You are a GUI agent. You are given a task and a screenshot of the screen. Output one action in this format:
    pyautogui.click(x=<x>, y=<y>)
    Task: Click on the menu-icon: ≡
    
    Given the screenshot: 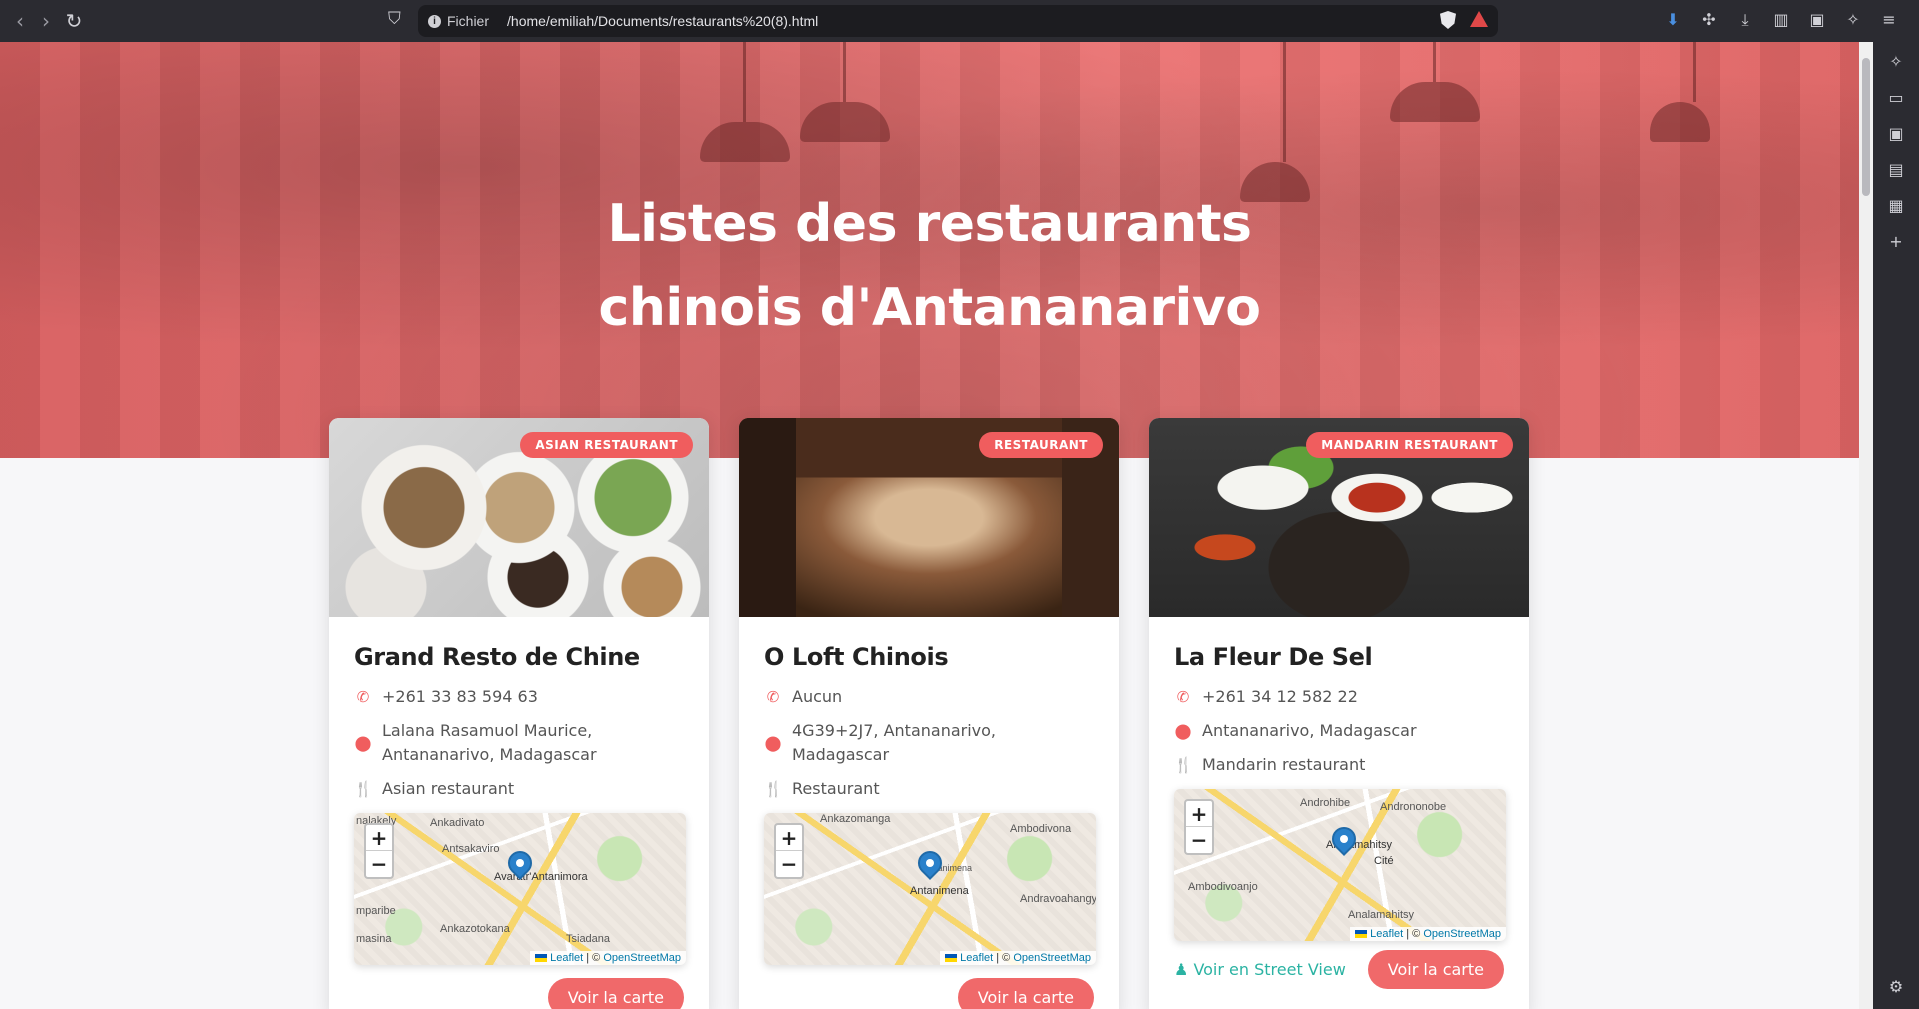 What is the action you would take?
    pyautogui.click(x=1889, y=20)
    